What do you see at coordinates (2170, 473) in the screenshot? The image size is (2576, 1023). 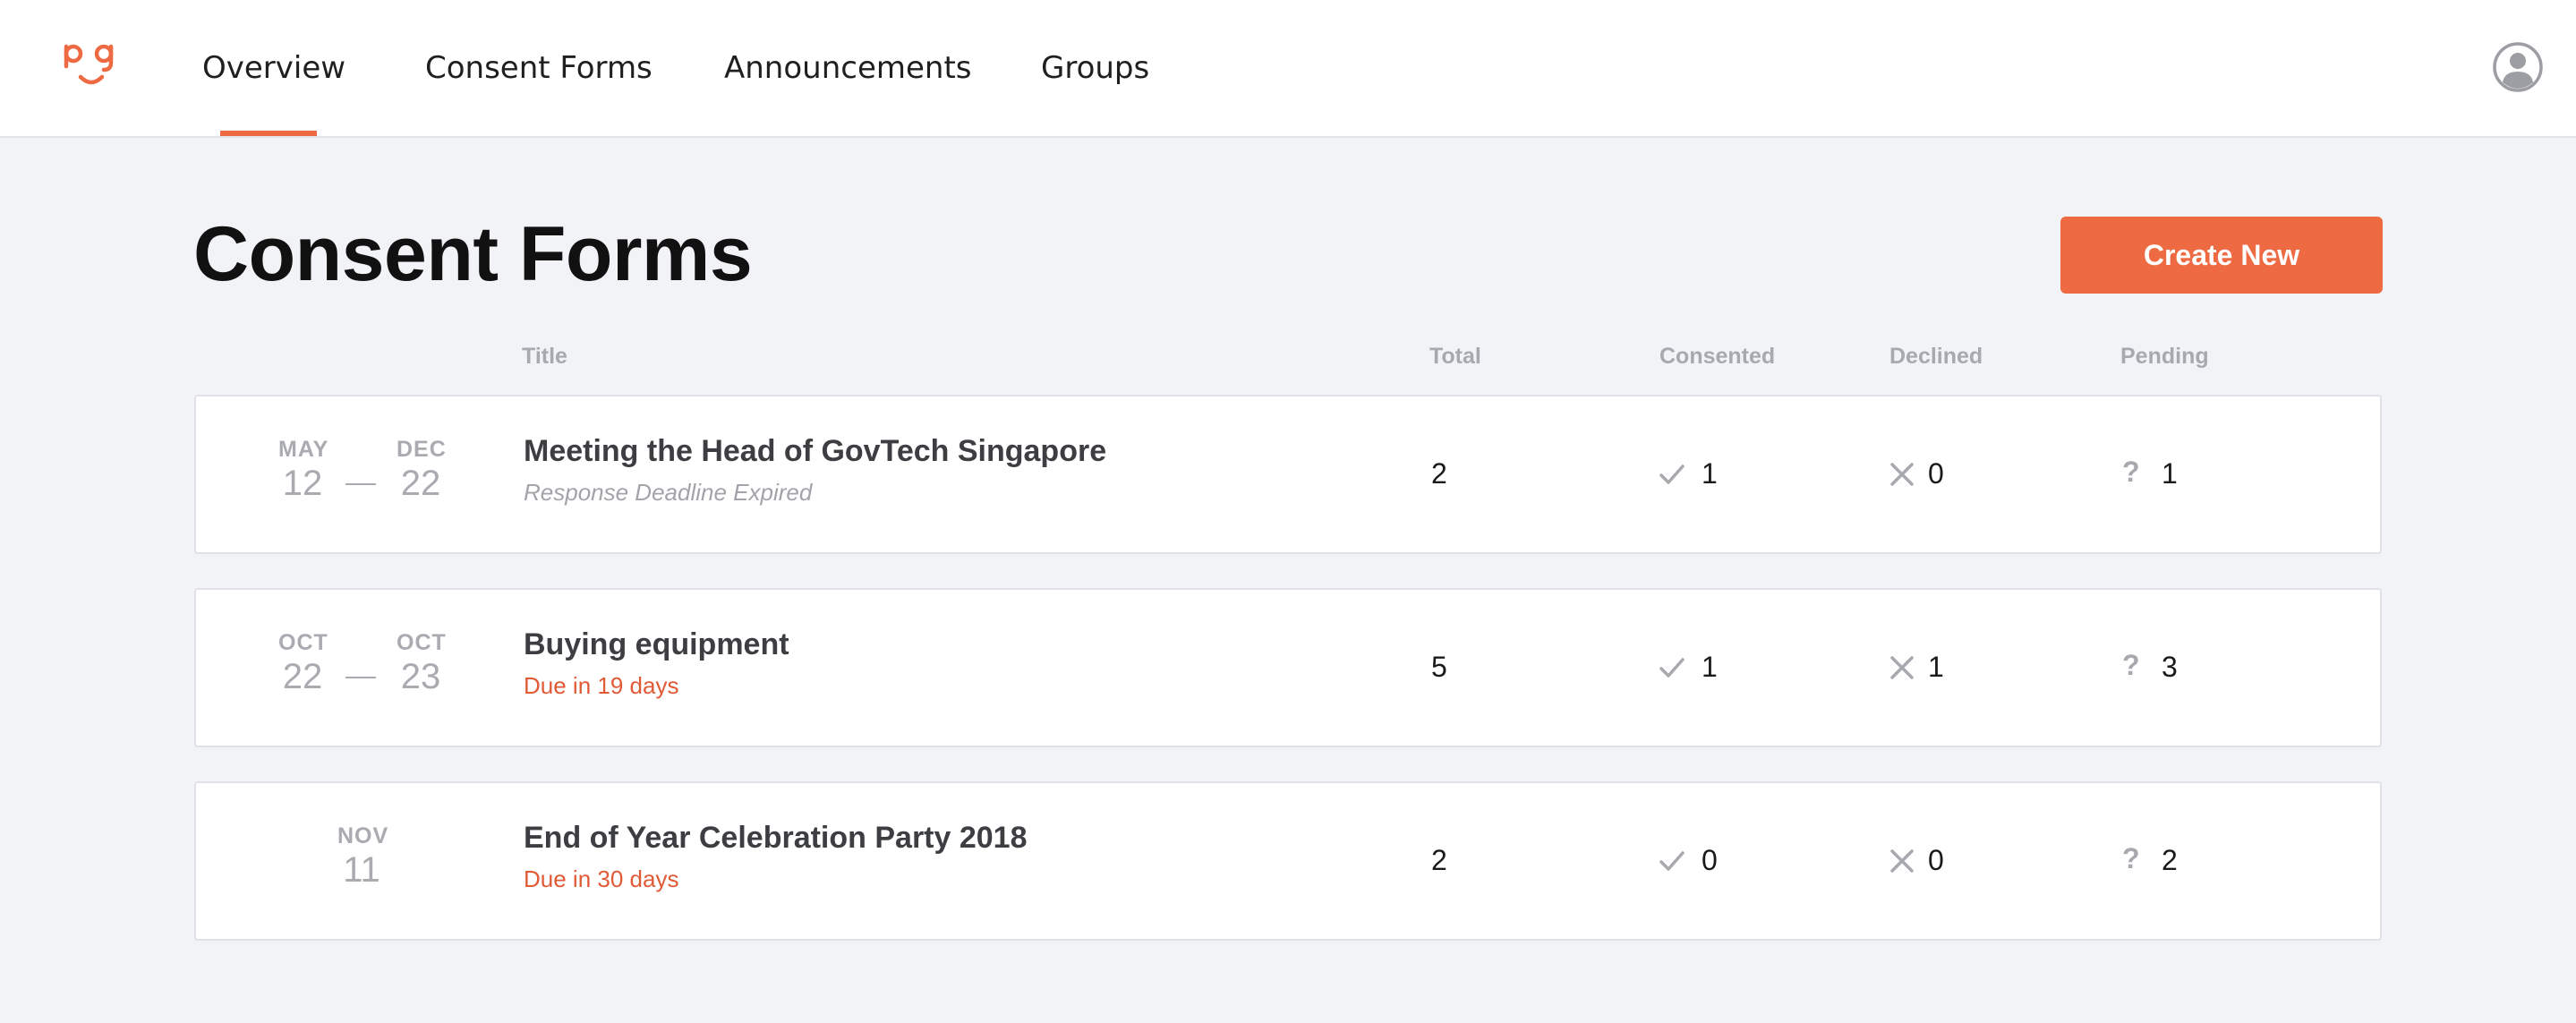 I see `pending-count: 1` at bounding box center [2170, 473].